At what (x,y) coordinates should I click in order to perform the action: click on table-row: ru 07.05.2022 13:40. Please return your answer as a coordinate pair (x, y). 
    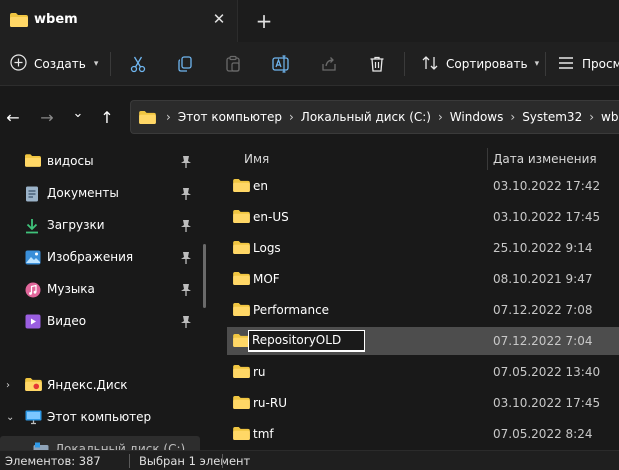
    Looking at the image, I should click on (423, 372).